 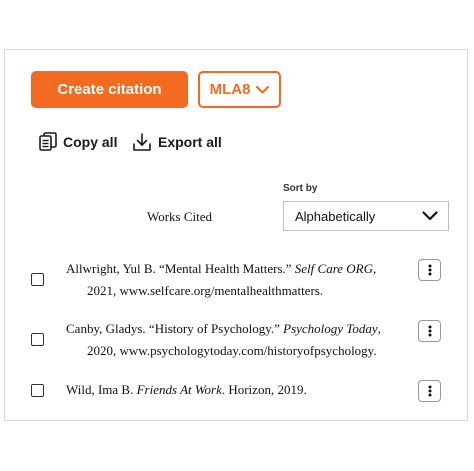 I want to click on create-citation-button: Create citation, so click(x=109, y=89).